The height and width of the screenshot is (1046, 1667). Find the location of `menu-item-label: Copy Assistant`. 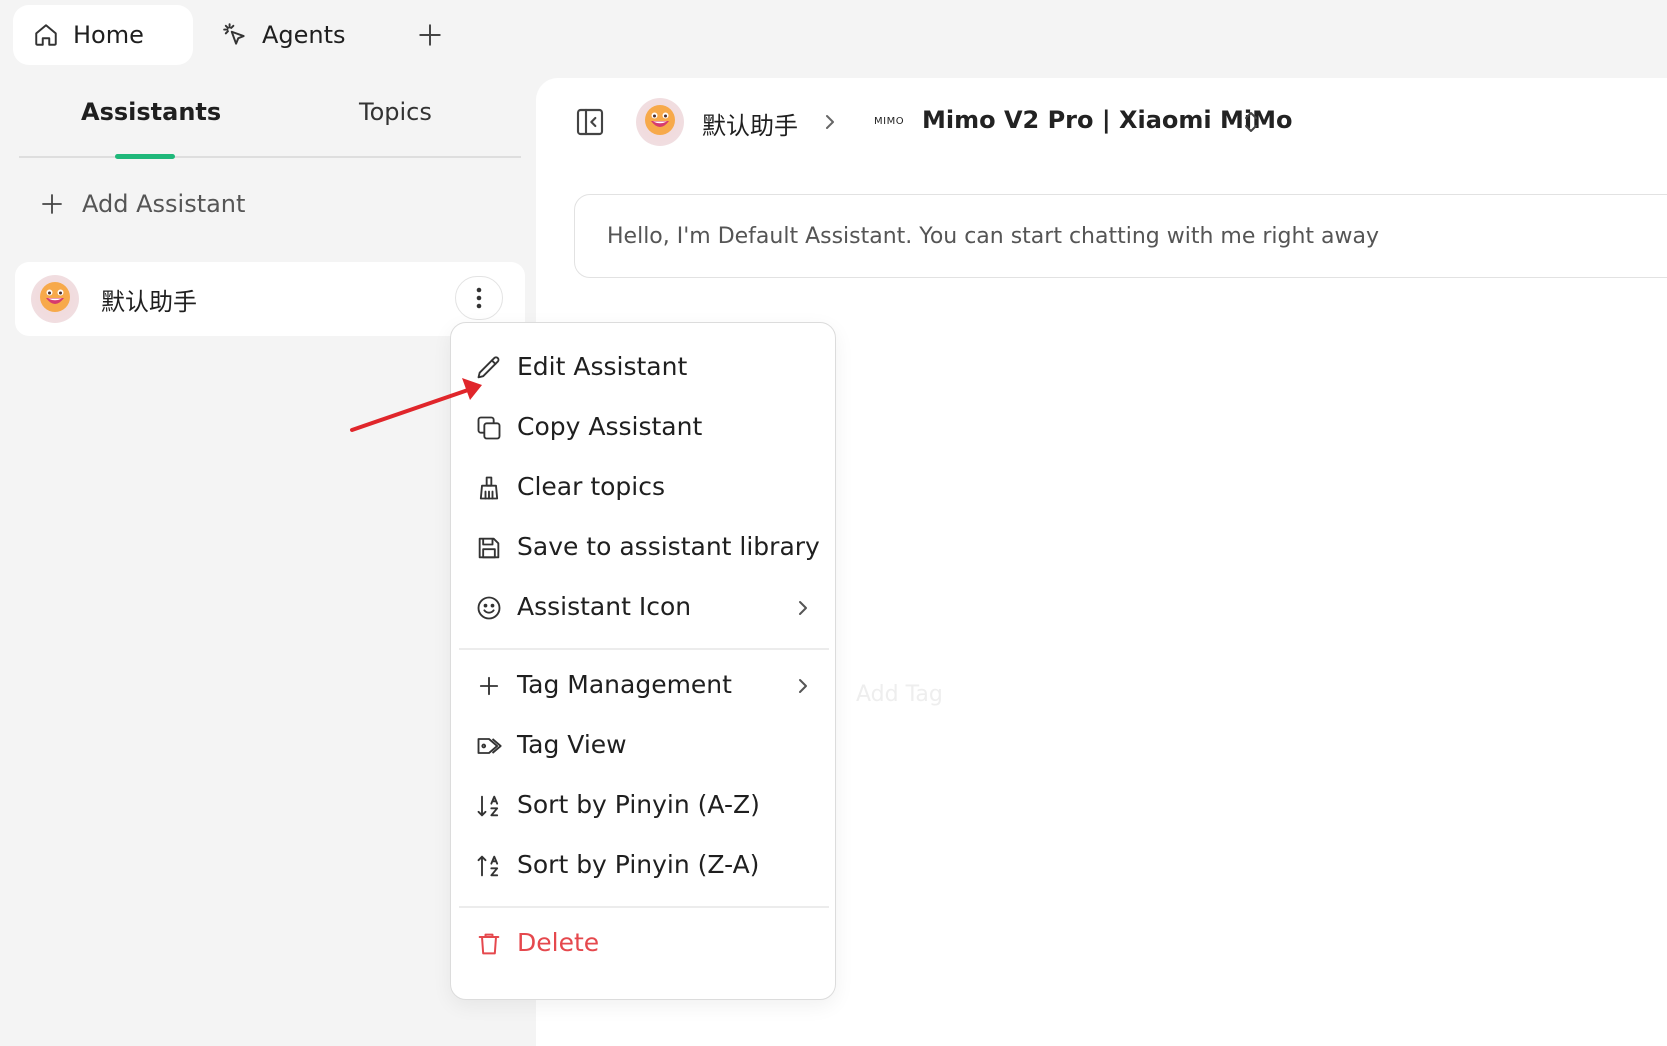

menu-item-label: Copy Assistant is located at coordinates (610, 426).